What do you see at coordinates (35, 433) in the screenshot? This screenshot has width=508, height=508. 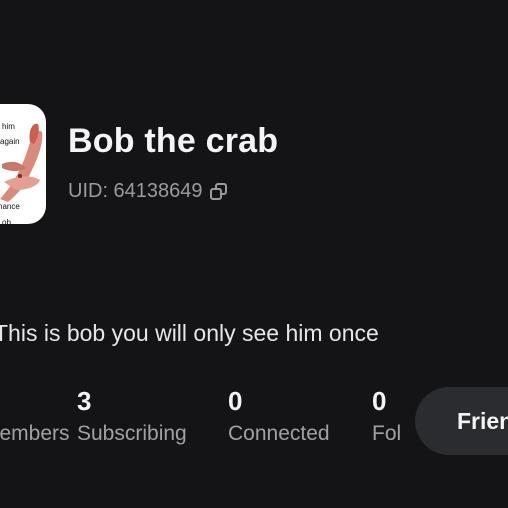 I see `stat-label: Members` at bounding box center [35, 433].